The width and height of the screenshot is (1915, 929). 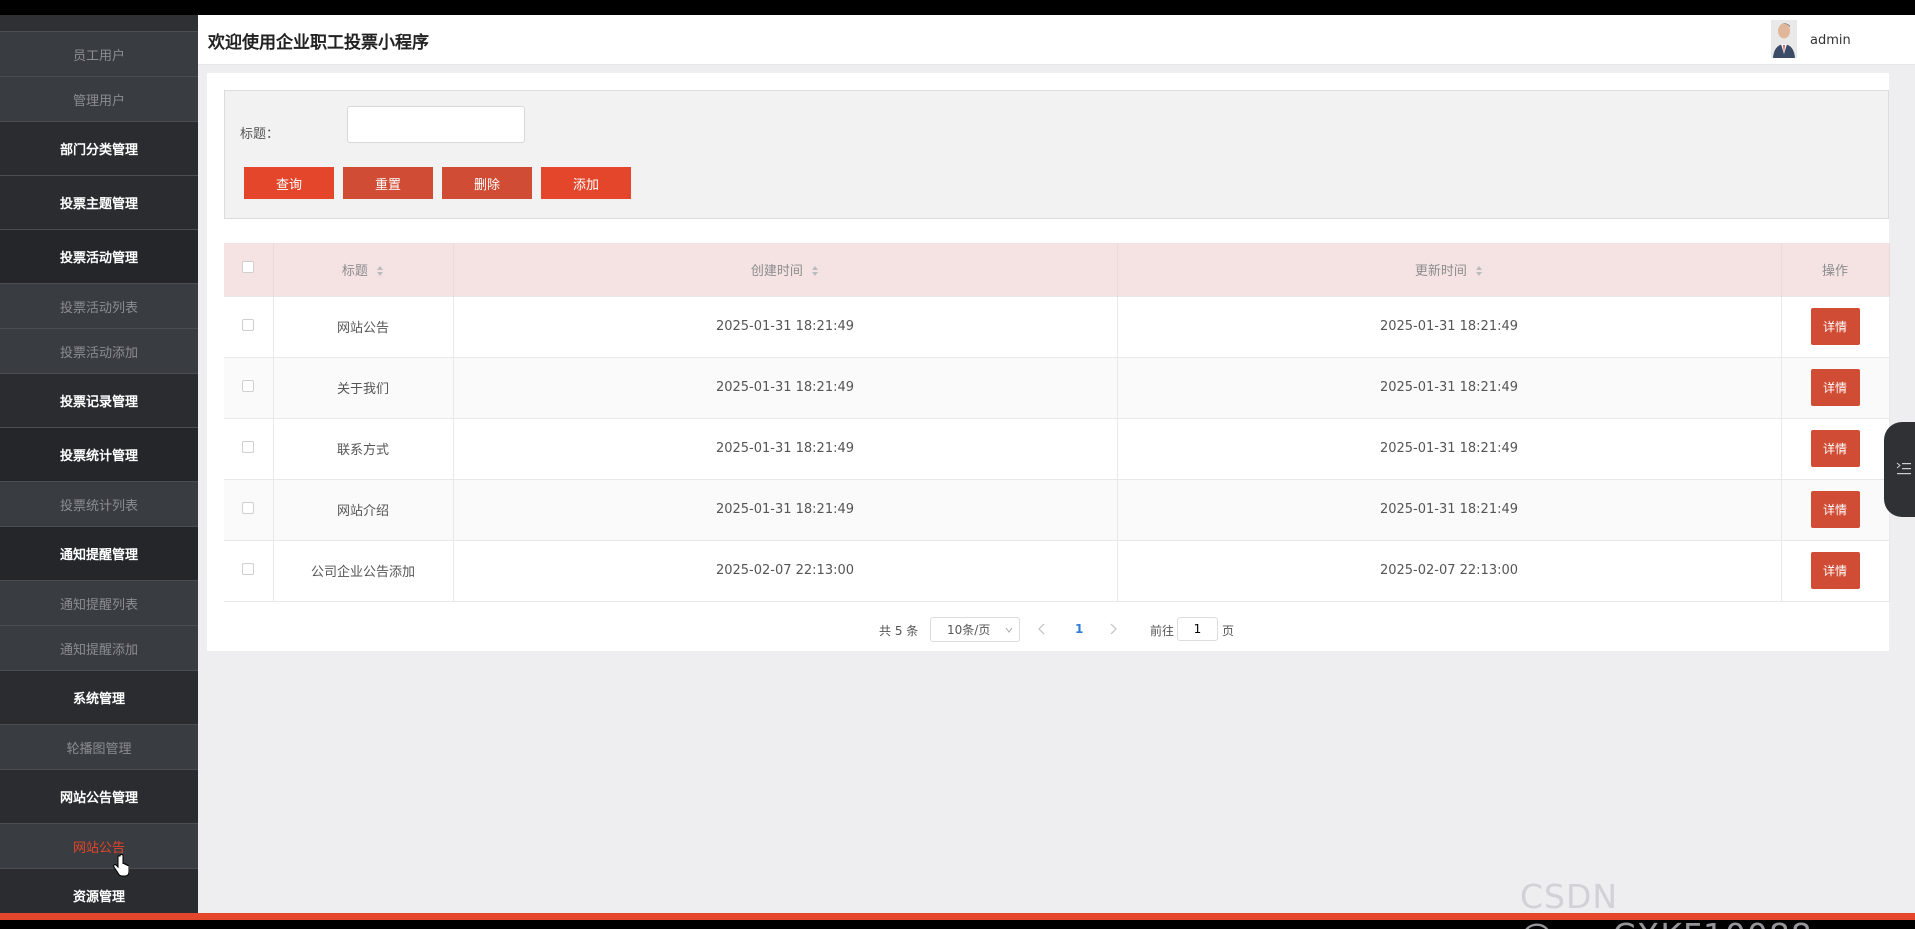 I want to click on sidebar-item-notification-list: 通知提醒列表, so click(x=99, y=602).